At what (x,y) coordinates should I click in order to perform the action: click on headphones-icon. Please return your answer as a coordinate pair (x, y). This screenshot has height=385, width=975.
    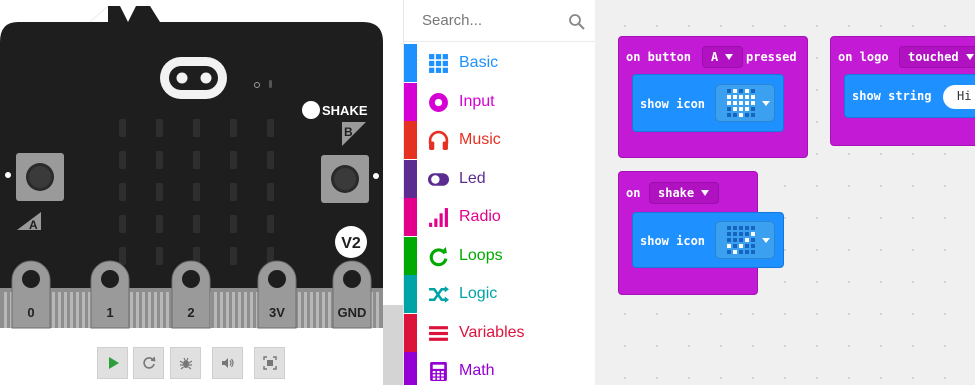
    Looking at the image, I should click on (438, 140).